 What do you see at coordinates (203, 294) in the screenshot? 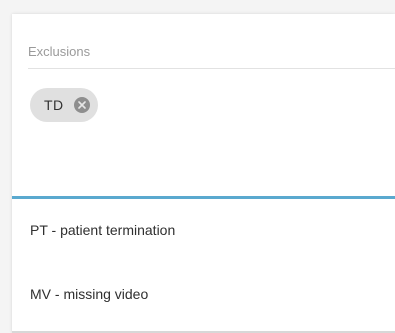
I see `option-mv: MV - missing video` at bounding box center [203, 294].